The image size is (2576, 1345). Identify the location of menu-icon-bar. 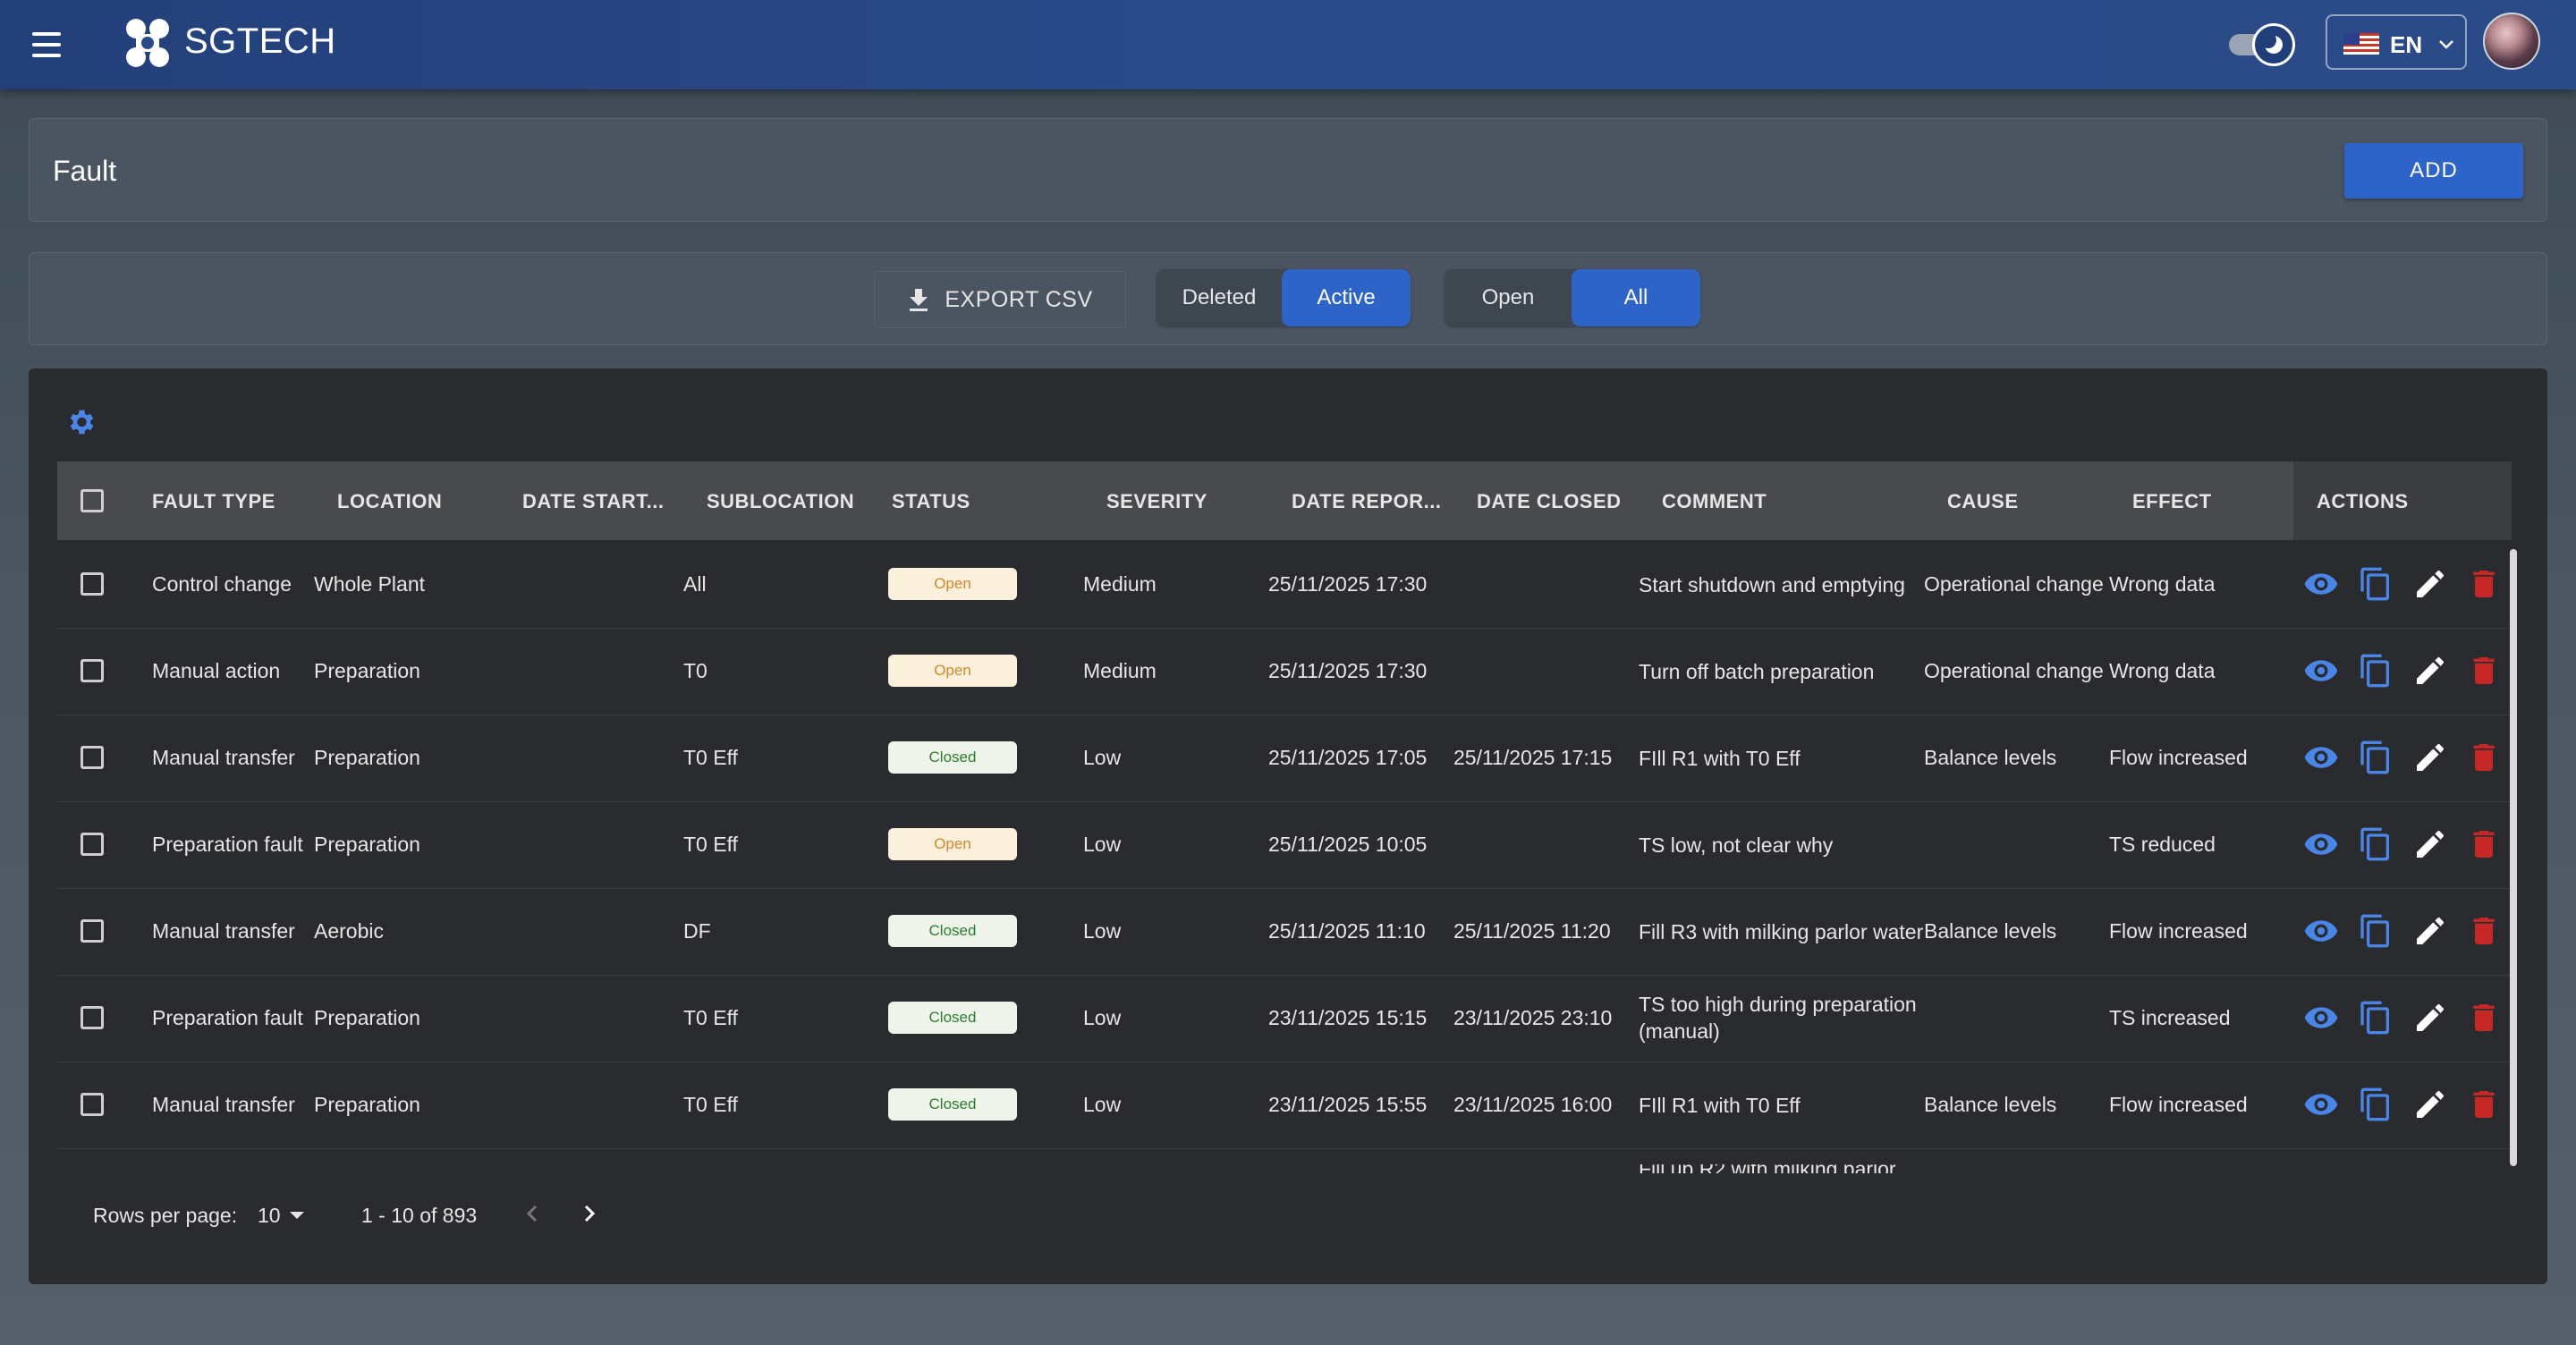
(46, 55).